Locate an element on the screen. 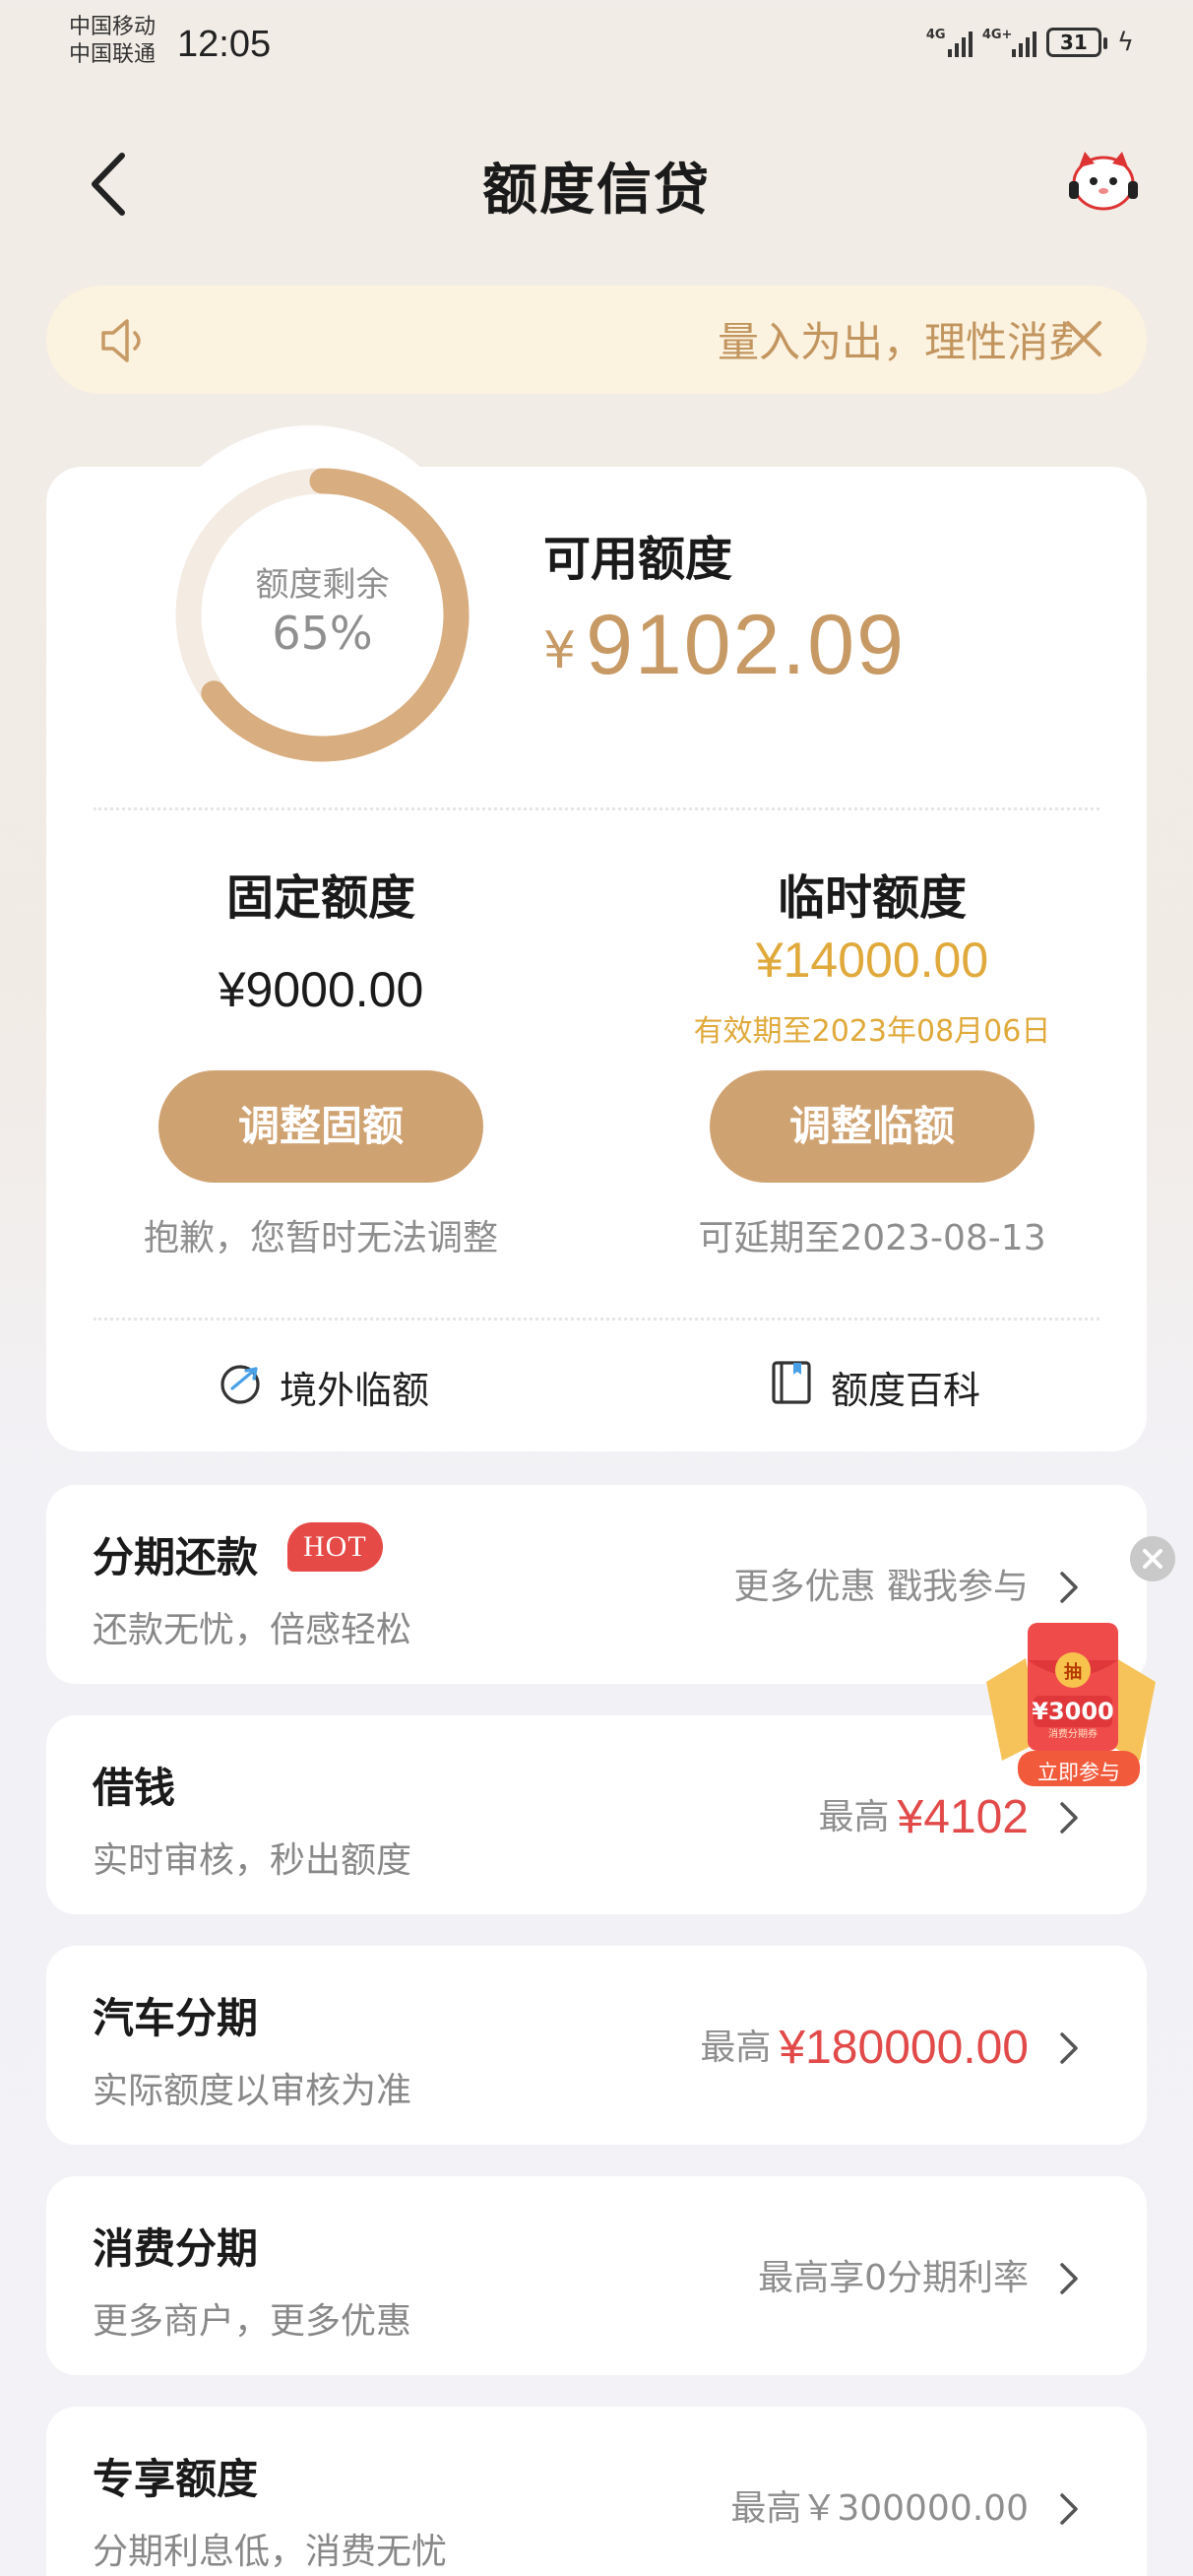 This screenshot has height=2576, width=1193. list-item-title: 分期还款 is located at coordinates (176, 1557).